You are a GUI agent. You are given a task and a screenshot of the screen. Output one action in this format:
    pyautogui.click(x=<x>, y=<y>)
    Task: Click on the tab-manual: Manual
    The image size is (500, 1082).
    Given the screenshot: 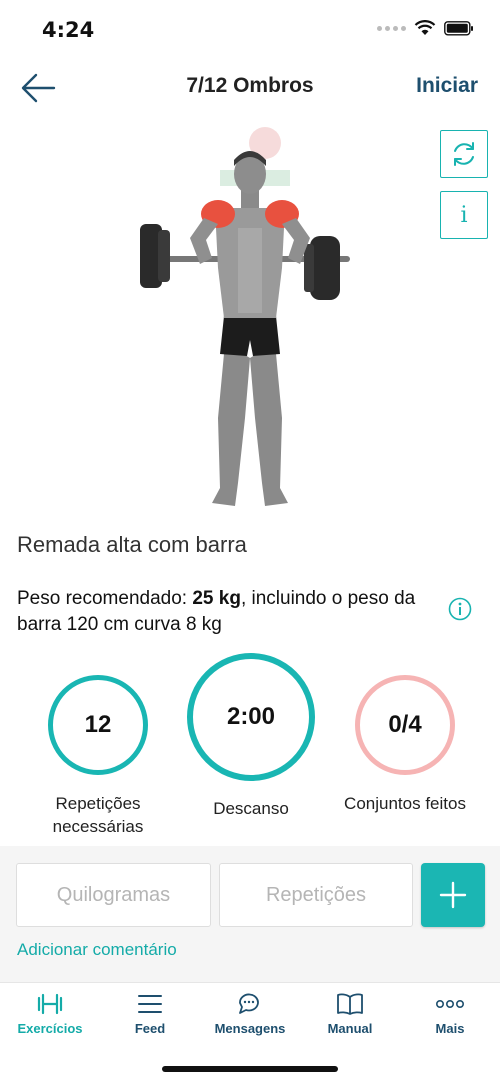 What is the action you would take?
    pyautogui.click(x=350, y=1012)
    